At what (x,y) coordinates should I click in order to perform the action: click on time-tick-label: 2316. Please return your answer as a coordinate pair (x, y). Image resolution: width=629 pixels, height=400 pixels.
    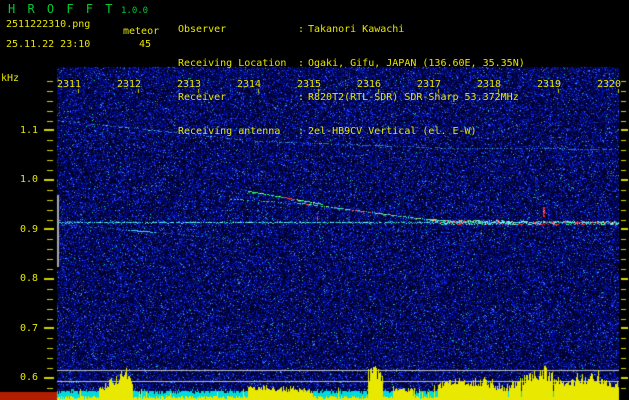
    Looking at the image, I should click on (369, 84).